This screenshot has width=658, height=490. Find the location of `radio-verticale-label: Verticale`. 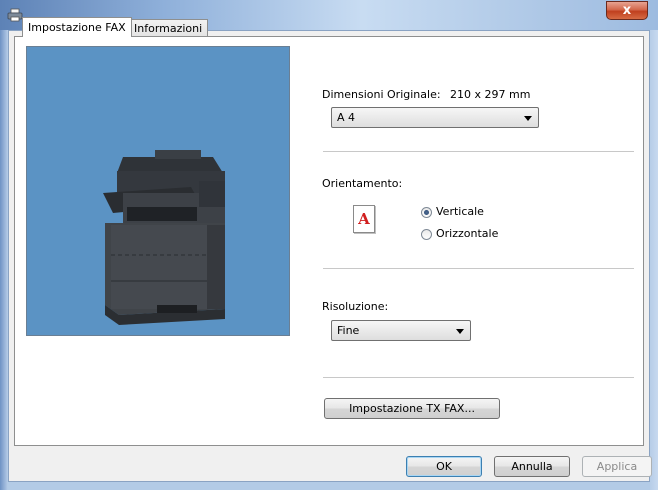

radio-verticale-label: Verticale is located at coordinates (460, 211).